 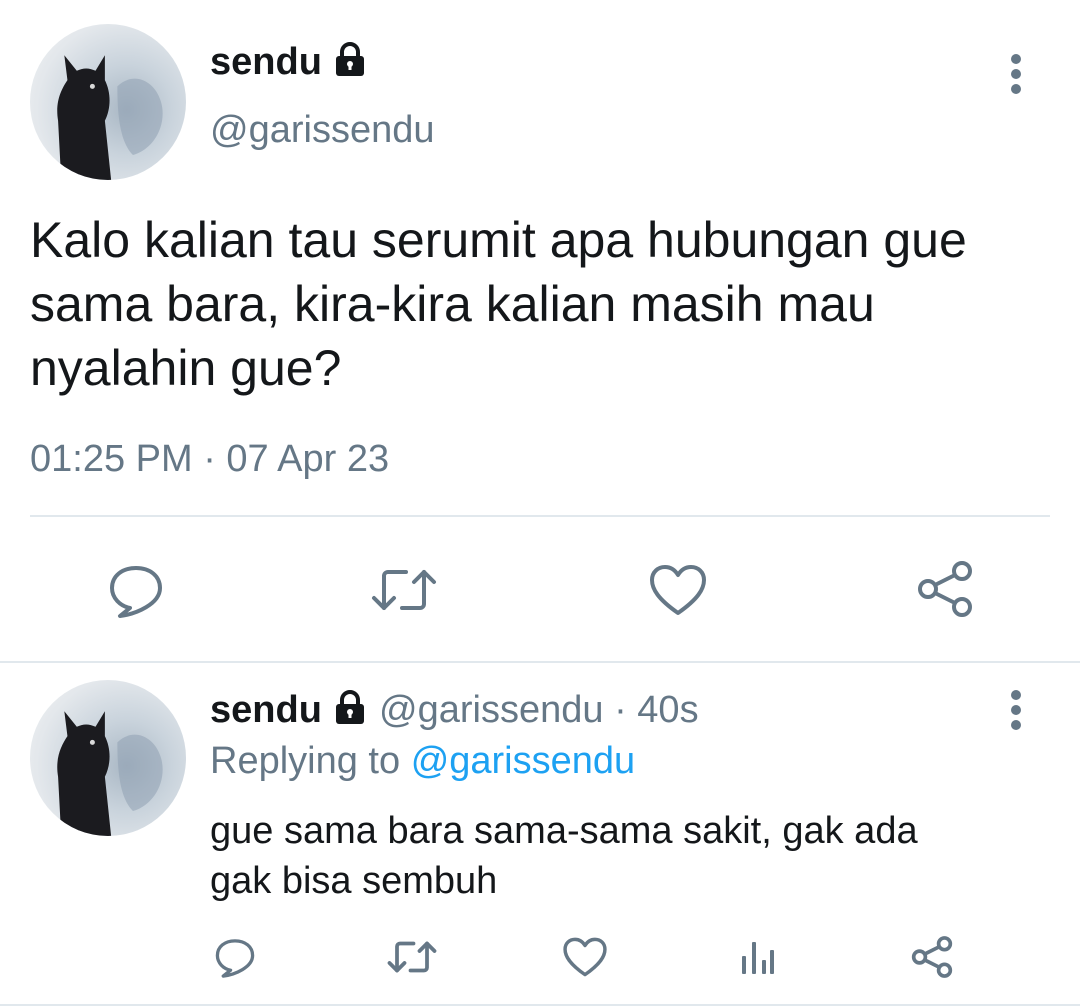 I want to click on tweet-text-line: sama bara, kira-kira kalian masih mau, so click(x=452, y=304).